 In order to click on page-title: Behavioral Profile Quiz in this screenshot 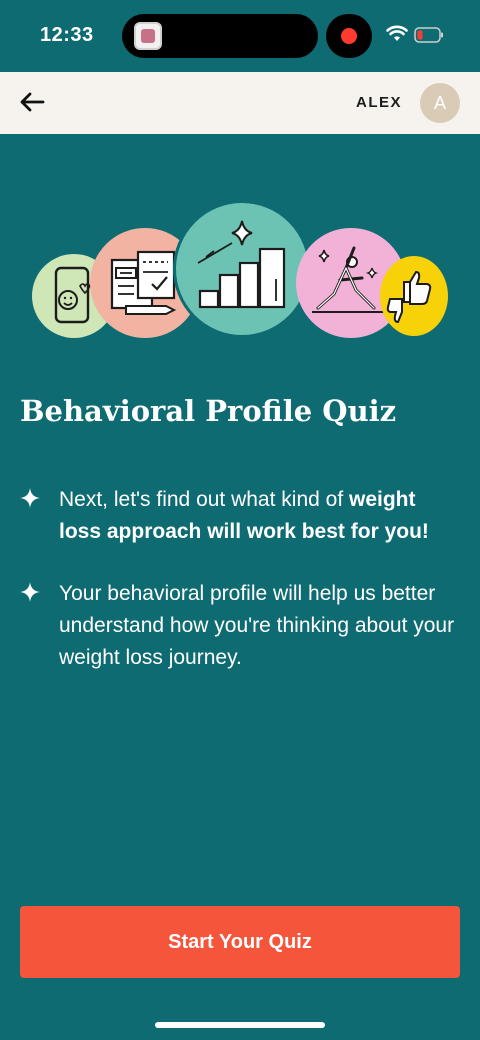, I will do `click(208, 411)`.